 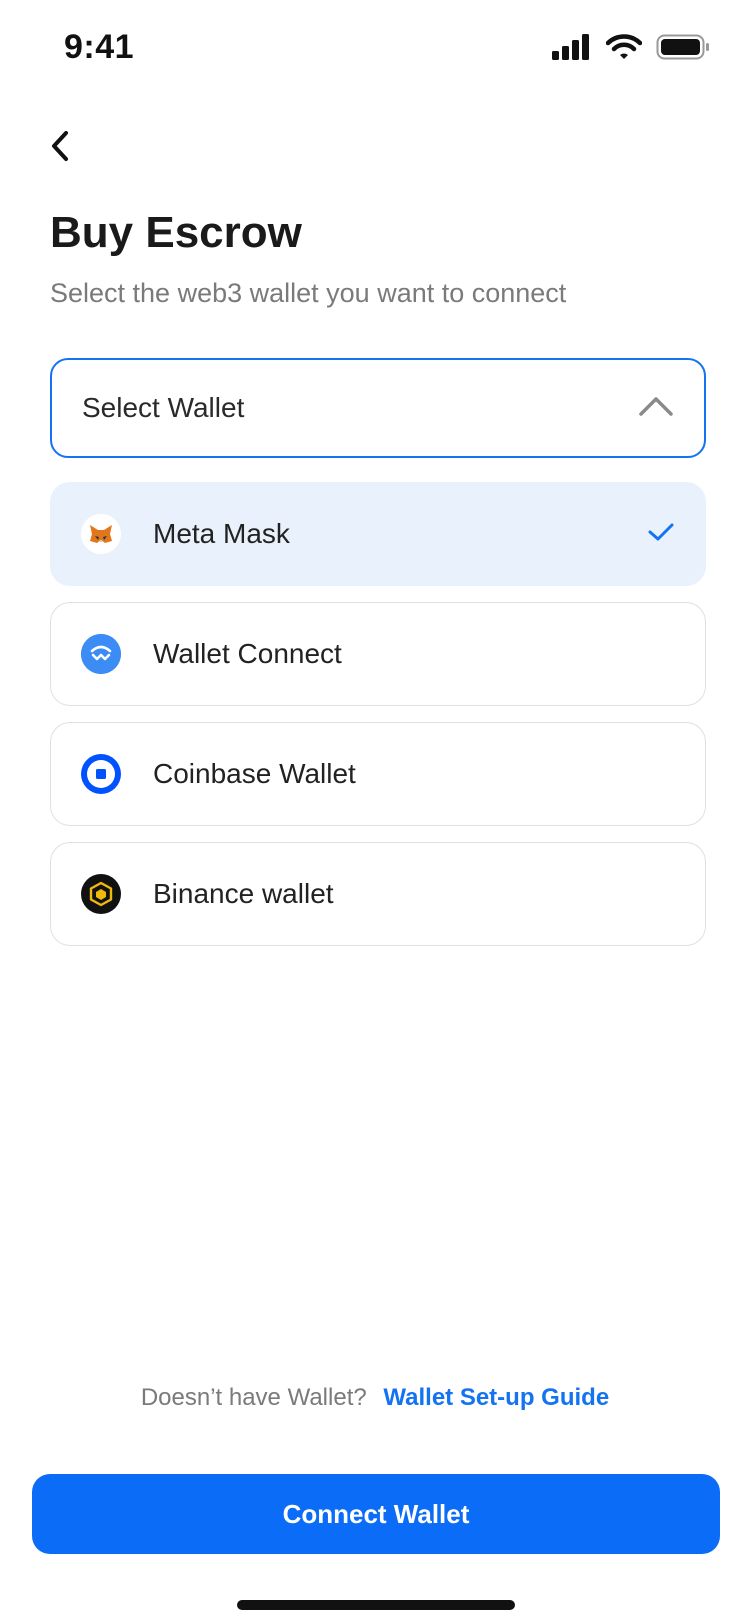 I want to click on chevron-left-icon, so click(x=60, y=148).